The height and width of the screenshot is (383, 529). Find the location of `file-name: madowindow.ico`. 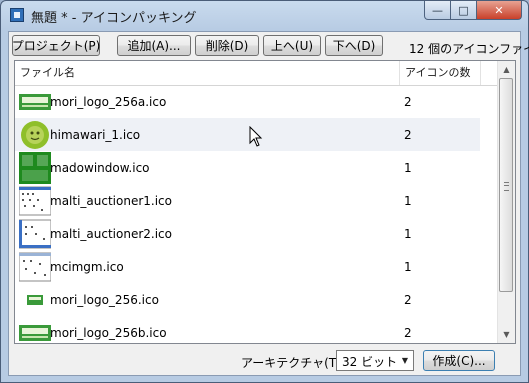

file-name: madowindow.ico is located at coordinates (100, 168).